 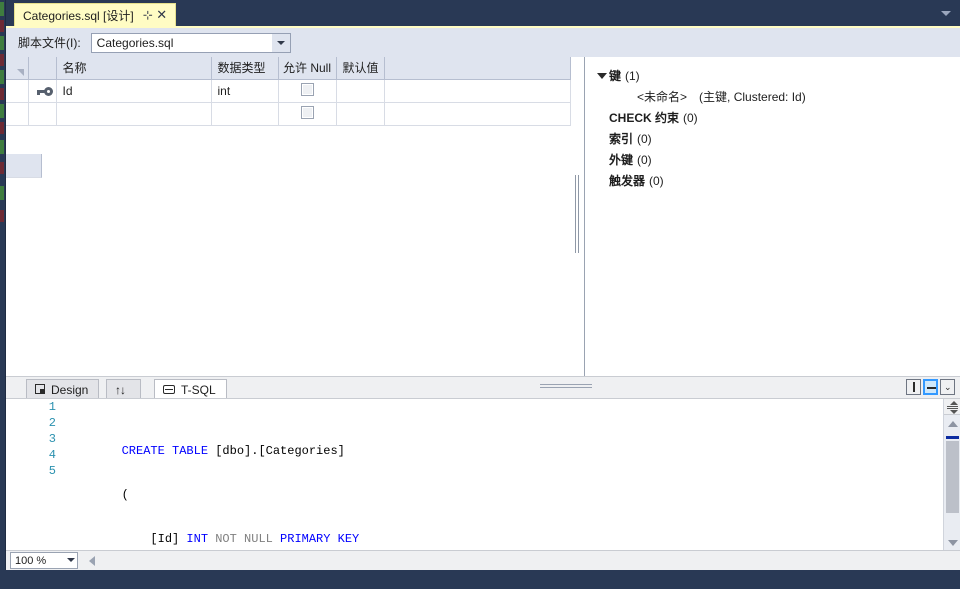 I want to click on close-icon: ✕, so click(x=162, y=15).